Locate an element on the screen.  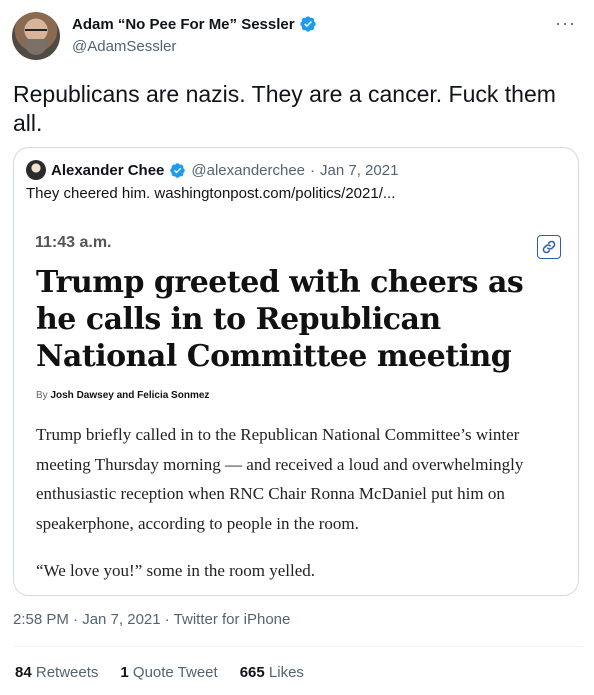
author-handle: @AdamSessler is located at coordinates (124, 46).